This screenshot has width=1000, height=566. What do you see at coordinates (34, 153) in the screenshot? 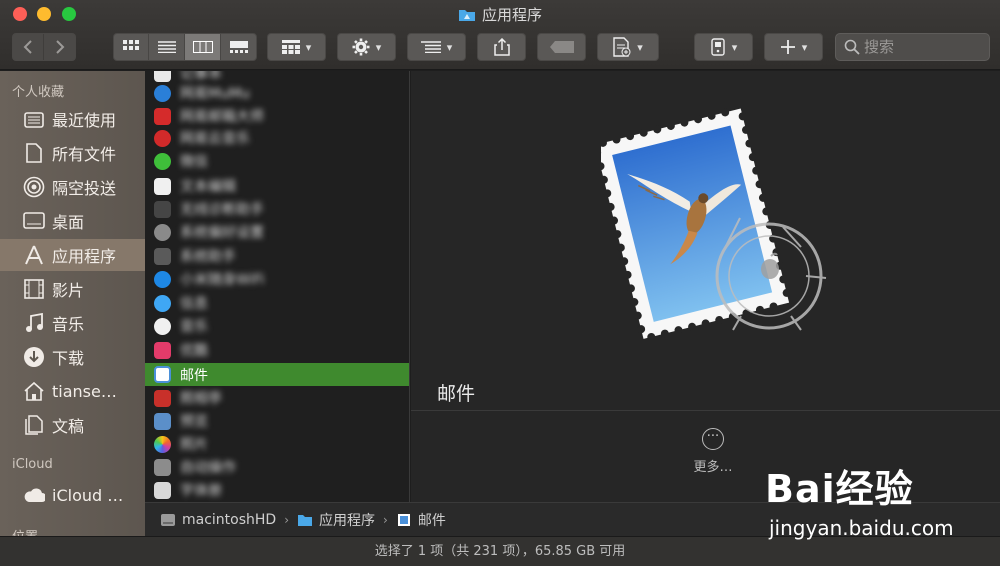
I see `document-icon` at bounding box center [34, 153].